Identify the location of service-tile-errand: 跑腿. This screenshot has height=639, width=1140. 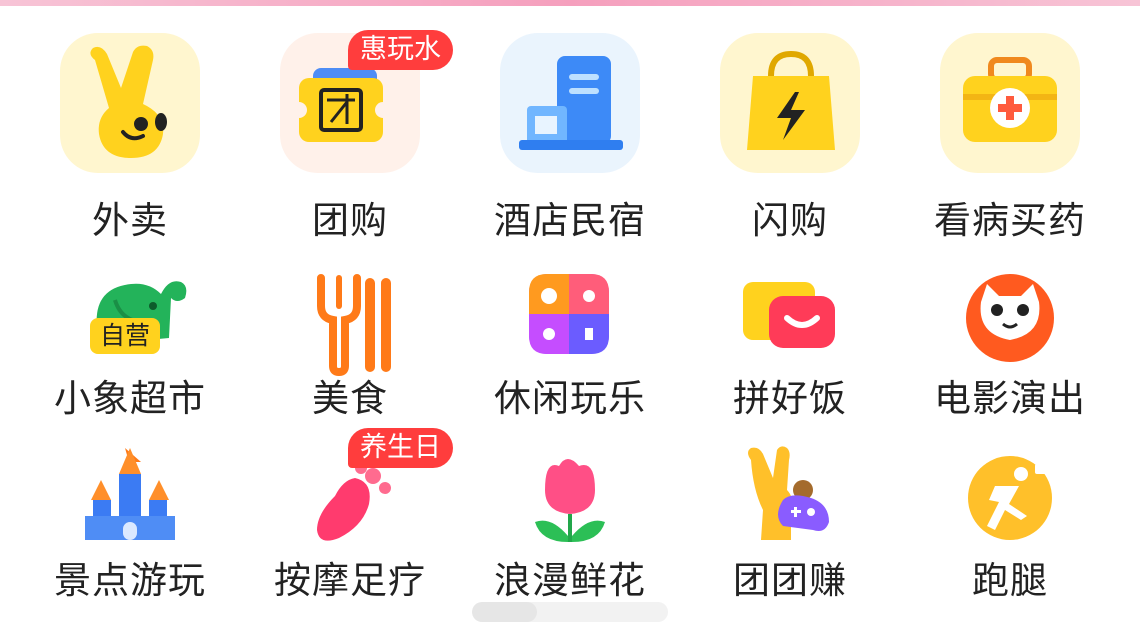
(1010, 506).